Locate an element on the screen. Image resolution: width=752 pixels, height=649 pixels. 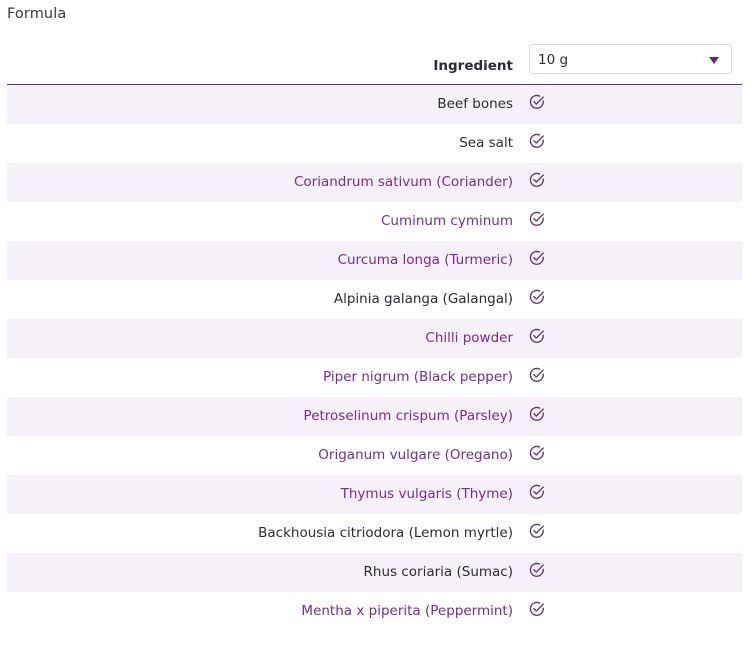
ingredient-row: Chilli powder is located at coordinates (374, 338).